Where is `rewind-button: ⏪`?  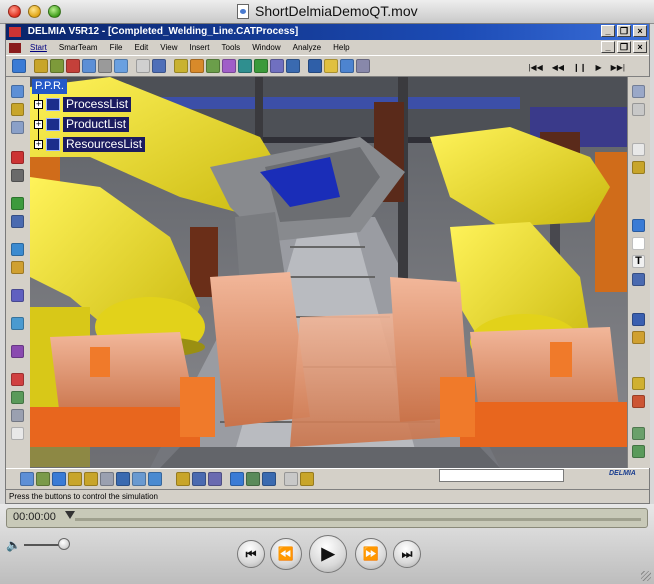 rewind-button: ⏪ is located at coordinates (286, 554).